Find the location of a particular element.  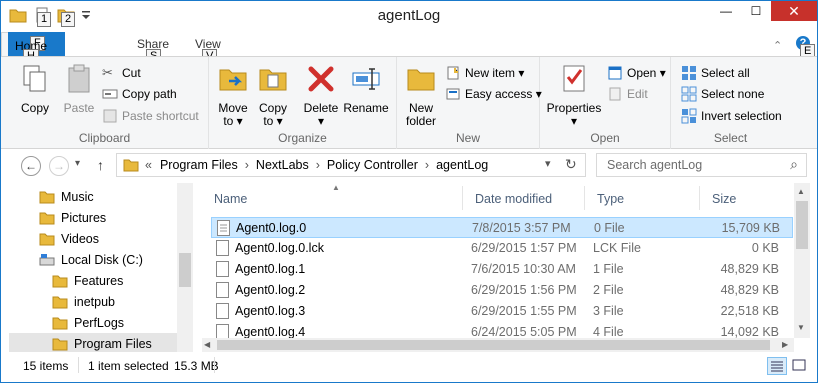

cut-button: ✂ Cut is located at coordinates (121, 73).